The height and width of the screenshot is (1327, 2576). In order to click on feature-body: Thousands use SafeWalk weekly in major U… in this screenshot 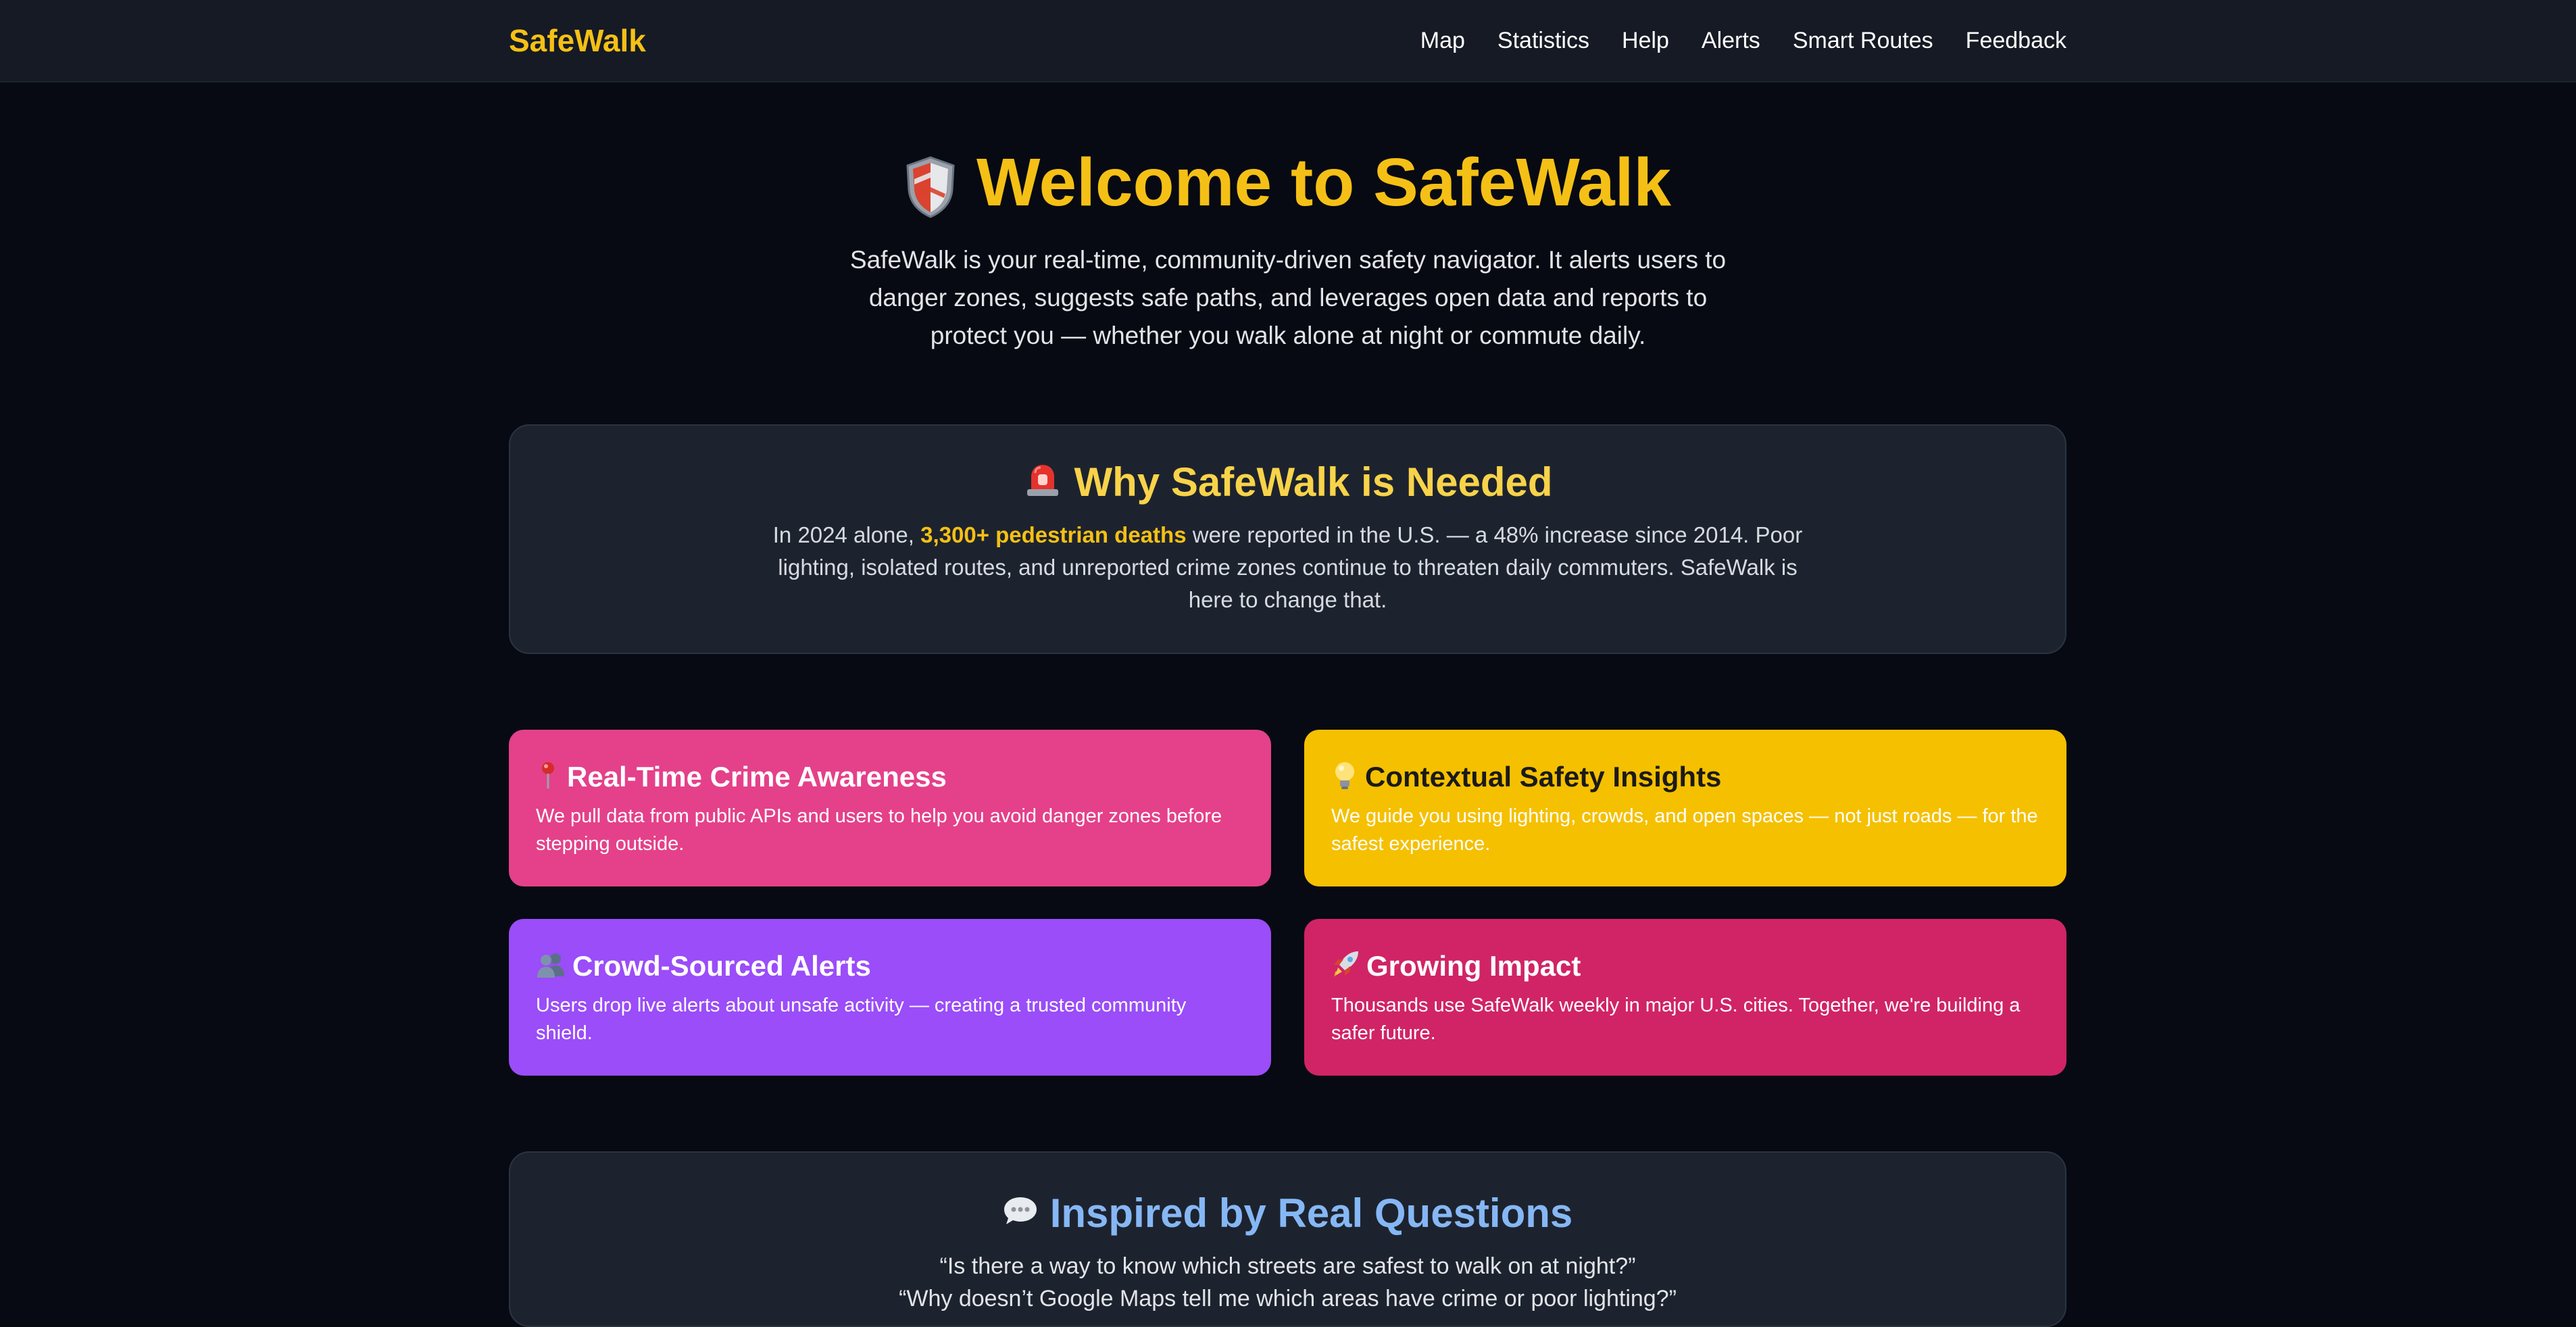, I will do `click(1676, 1019)`.